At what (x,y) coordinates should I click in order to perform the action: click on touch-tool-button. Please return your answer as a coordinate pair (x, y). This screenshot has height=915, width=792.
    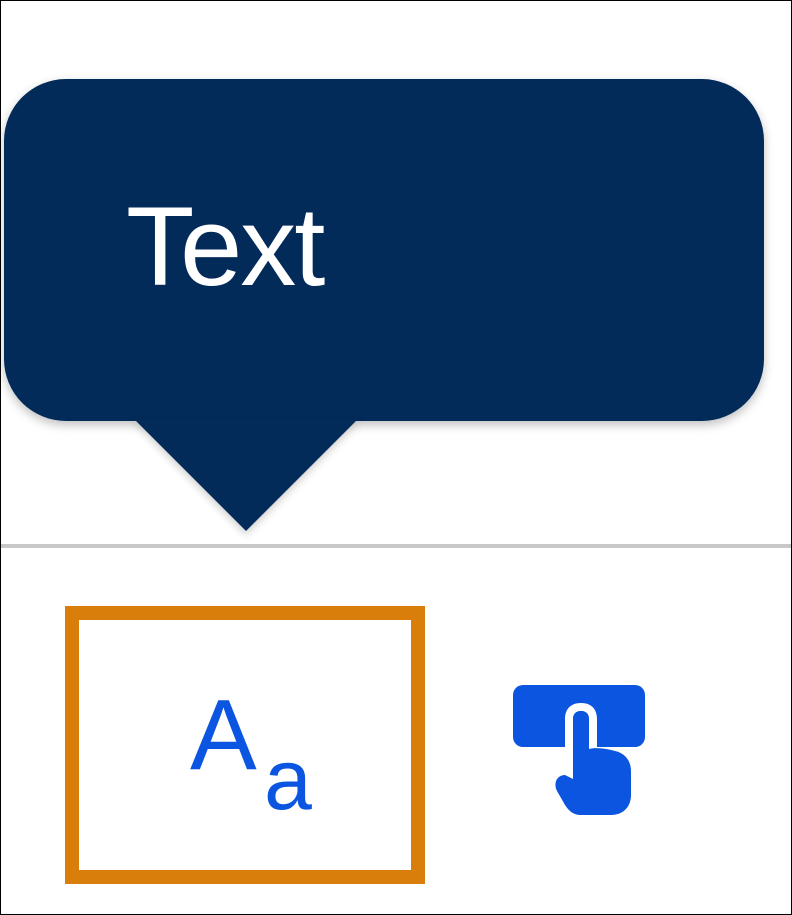
    Looking at the image, I should click on (579, 751).